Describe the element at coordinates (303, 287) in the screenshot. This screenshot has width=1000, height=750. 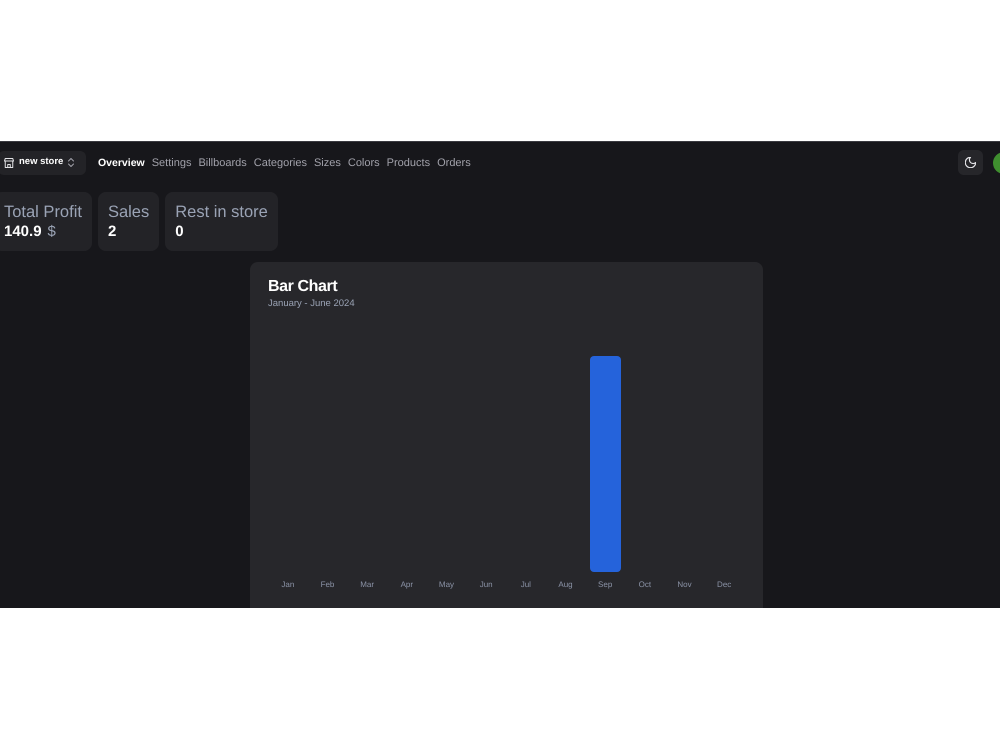
I see `chart-title: Bar Chart` at that location.